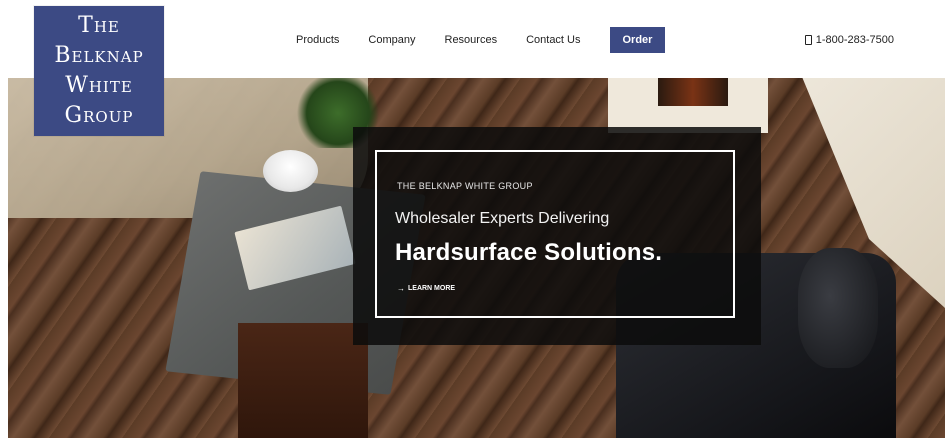 The height and width of the screenshot is (438, 949). I want to click on learn-more-label: LEARN MORE, so click(432, 288).